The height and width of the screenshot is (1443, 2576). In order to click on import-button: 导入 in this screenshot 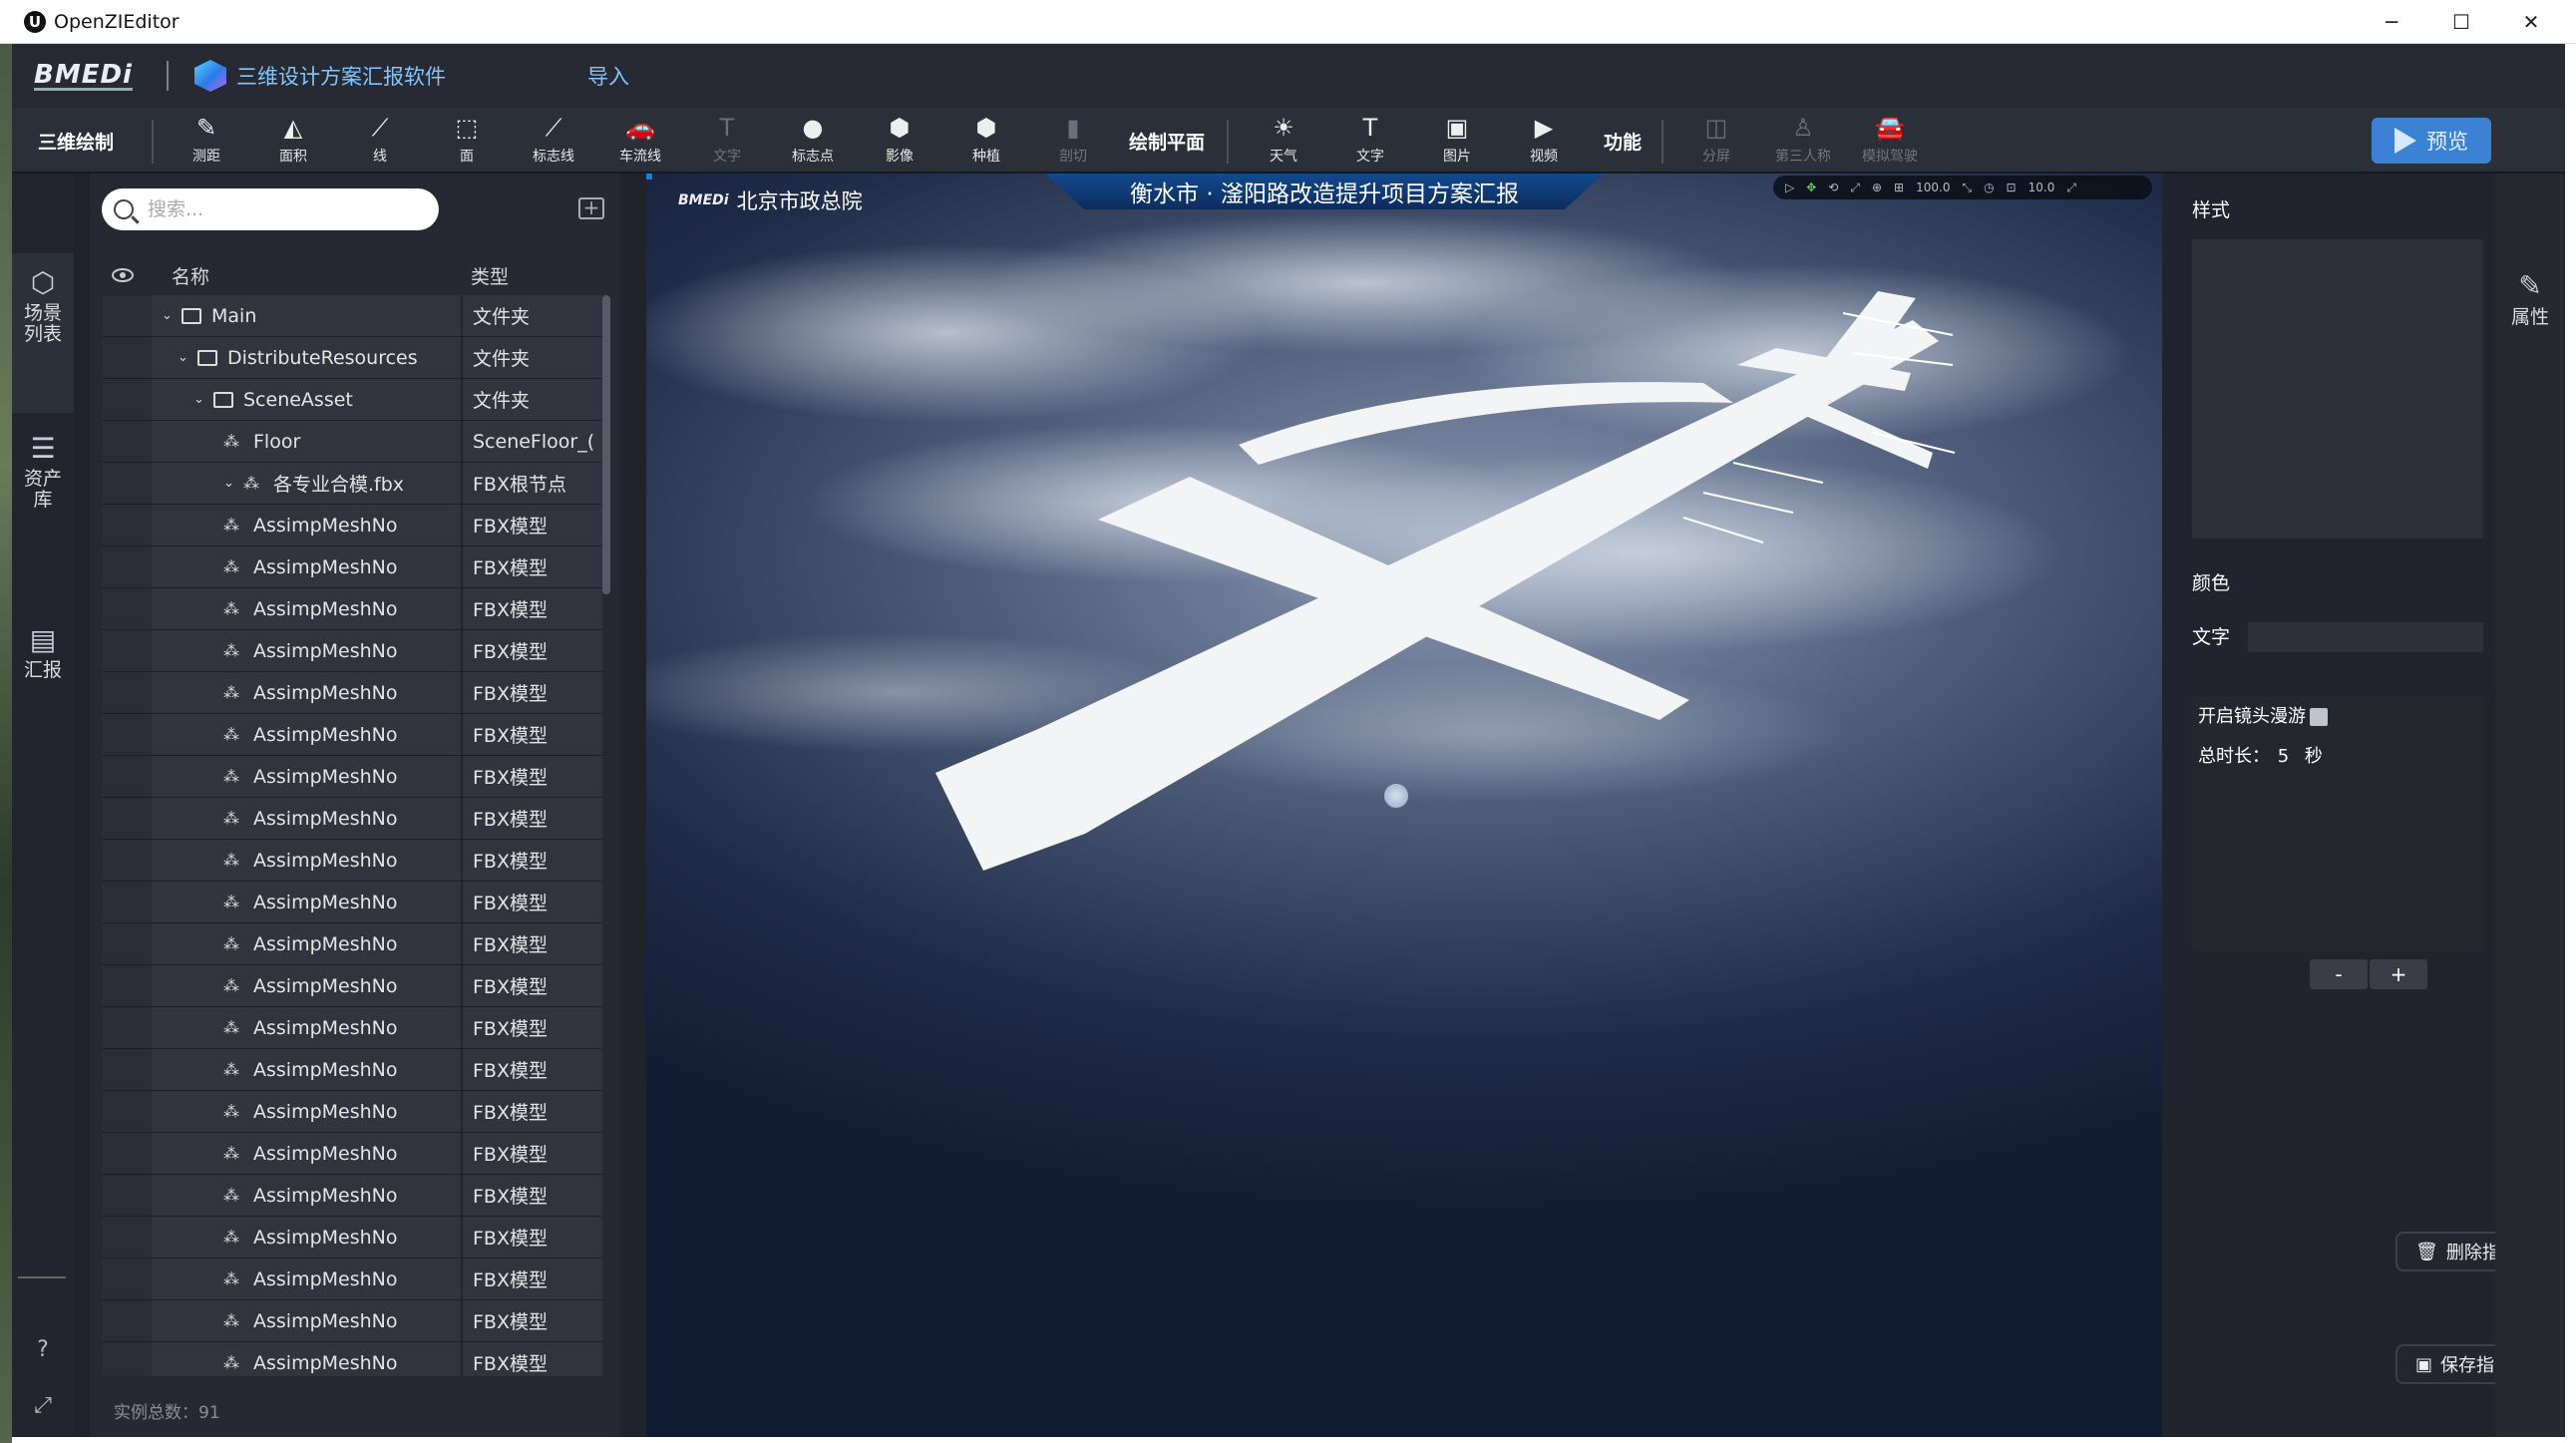, I will do `click(608, 76)`.